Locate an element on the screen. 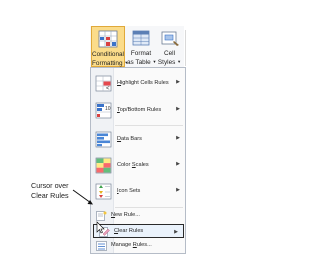  format-as-table-label-1: Format is located at coordinates (141, 53).